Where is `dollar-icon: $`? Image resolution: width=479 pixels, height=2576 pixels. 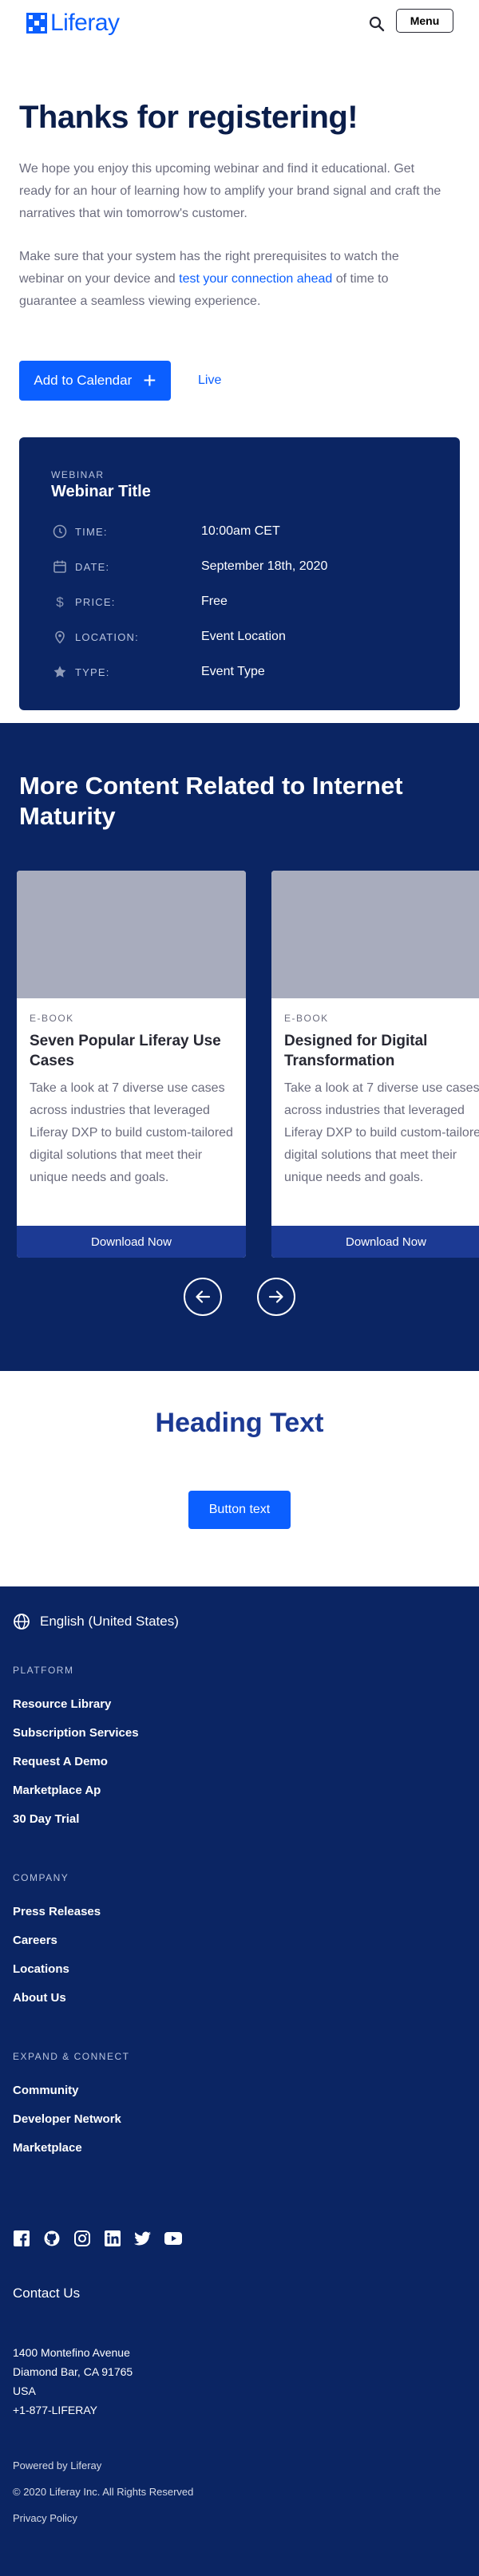 dollar-icon: $ is located at coordinates (60, 601).